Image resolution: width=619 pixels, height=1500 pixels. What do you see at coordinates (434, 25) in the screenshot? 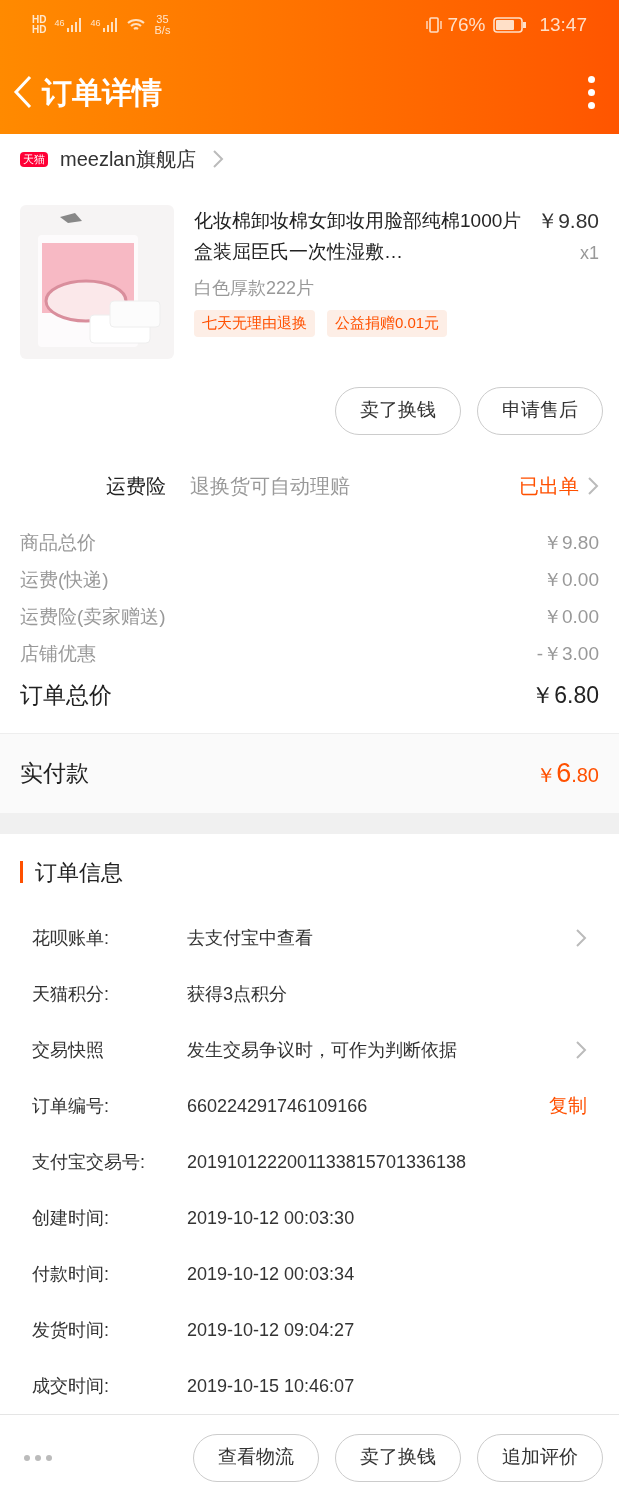
I see `vibrate-icon` at bounding box center [434, 25].